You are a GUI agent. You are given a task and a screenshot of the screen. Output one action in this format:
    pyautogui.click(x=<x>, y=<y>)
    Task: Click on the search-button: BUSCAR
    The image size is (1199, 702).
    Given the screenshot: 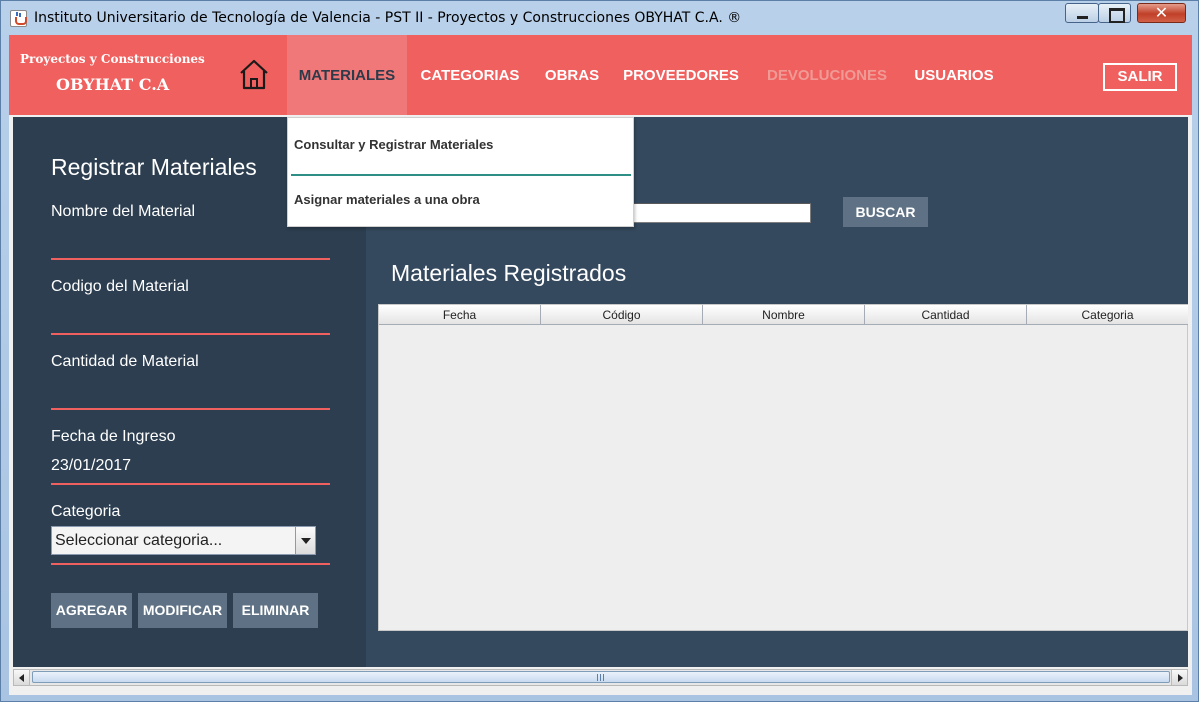 What is the action you would take?
    pyautogui.click(x=885, y=212)
    